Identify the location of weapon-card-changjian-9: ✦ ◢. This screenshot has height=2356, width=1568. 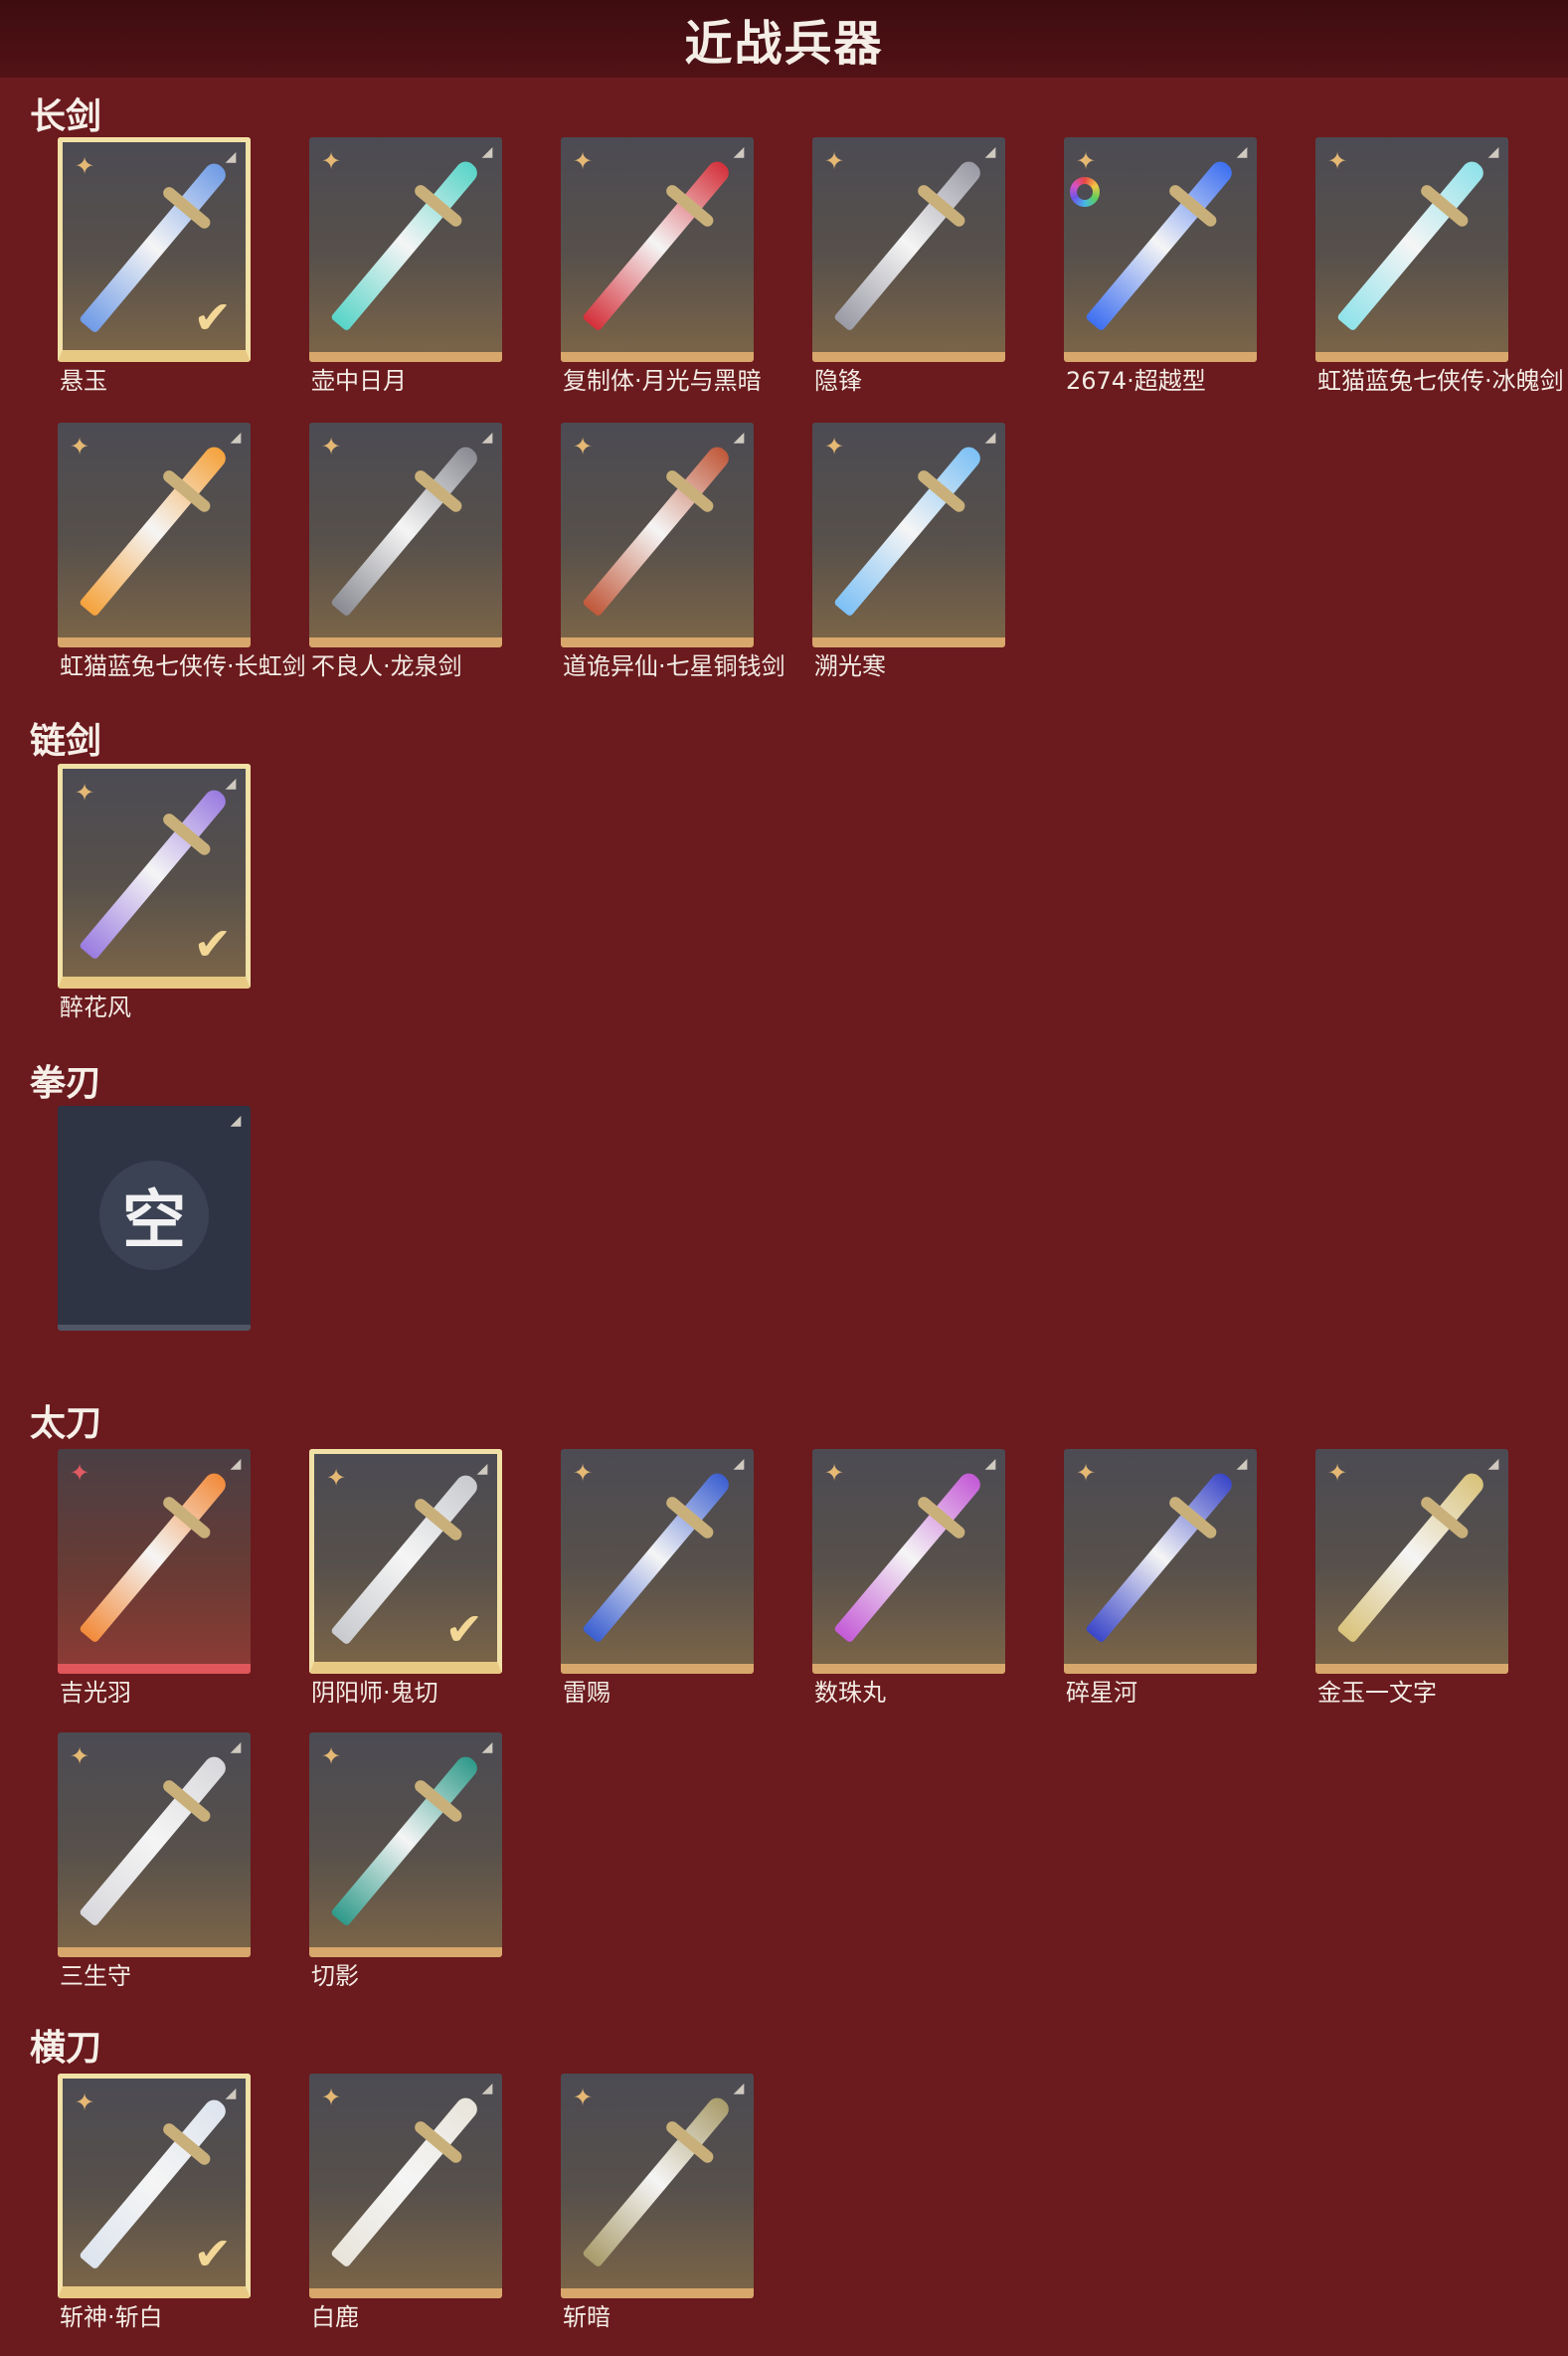
(908, 535).